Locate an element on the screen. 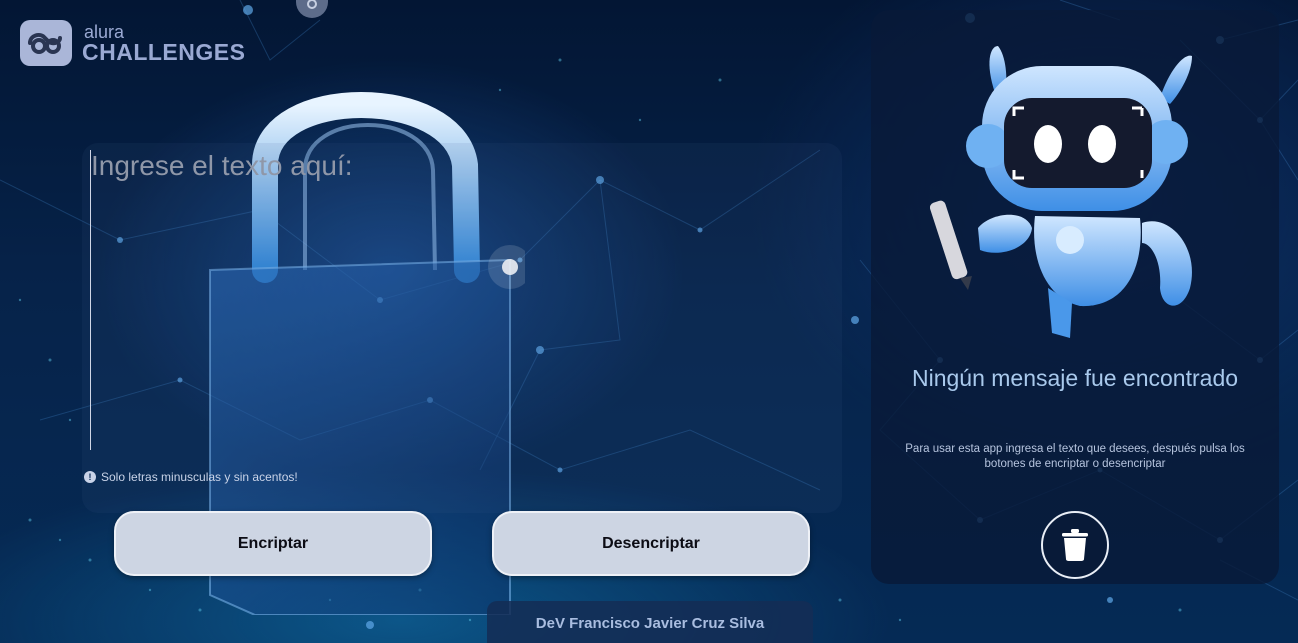 This screenshot has height=643, width=1298. input-hint: ! Solo letras minusculas y sin acentos! is located at coordinates (191, 477).